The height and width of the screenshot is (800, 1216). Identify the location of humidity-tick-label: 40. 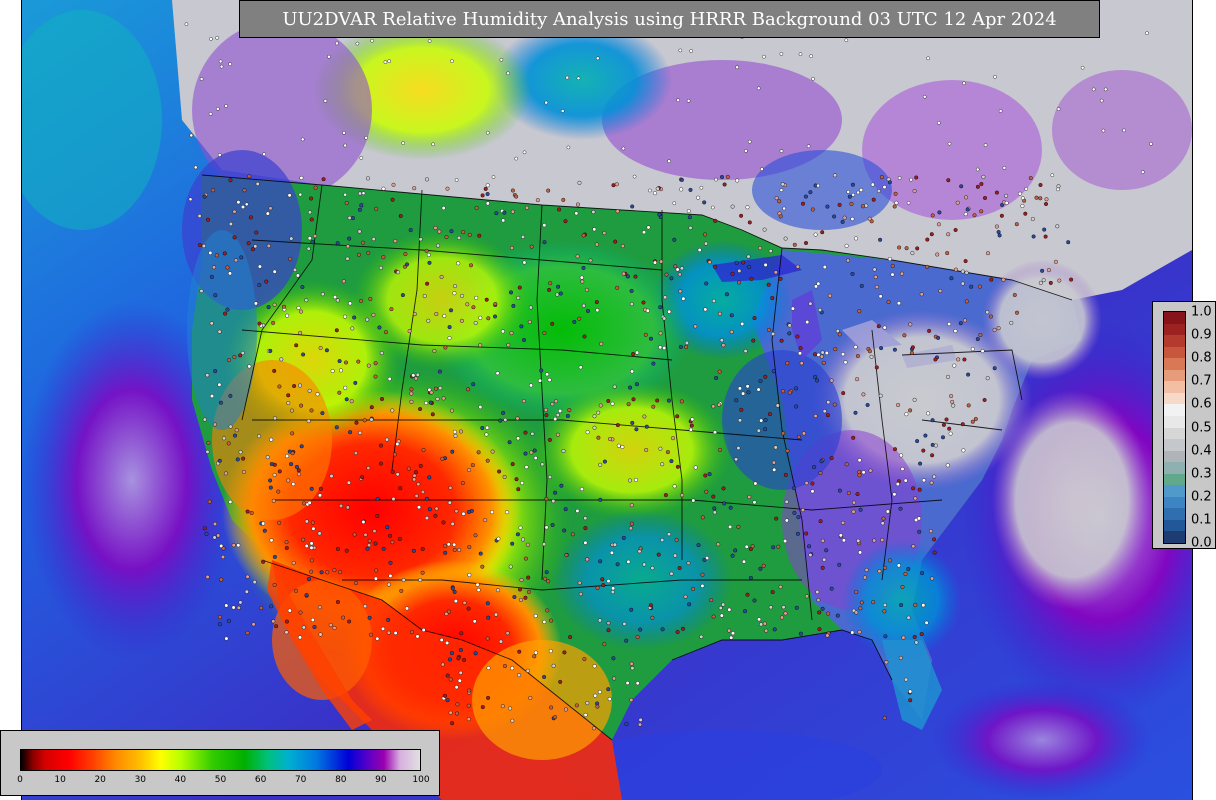
(180, 780).